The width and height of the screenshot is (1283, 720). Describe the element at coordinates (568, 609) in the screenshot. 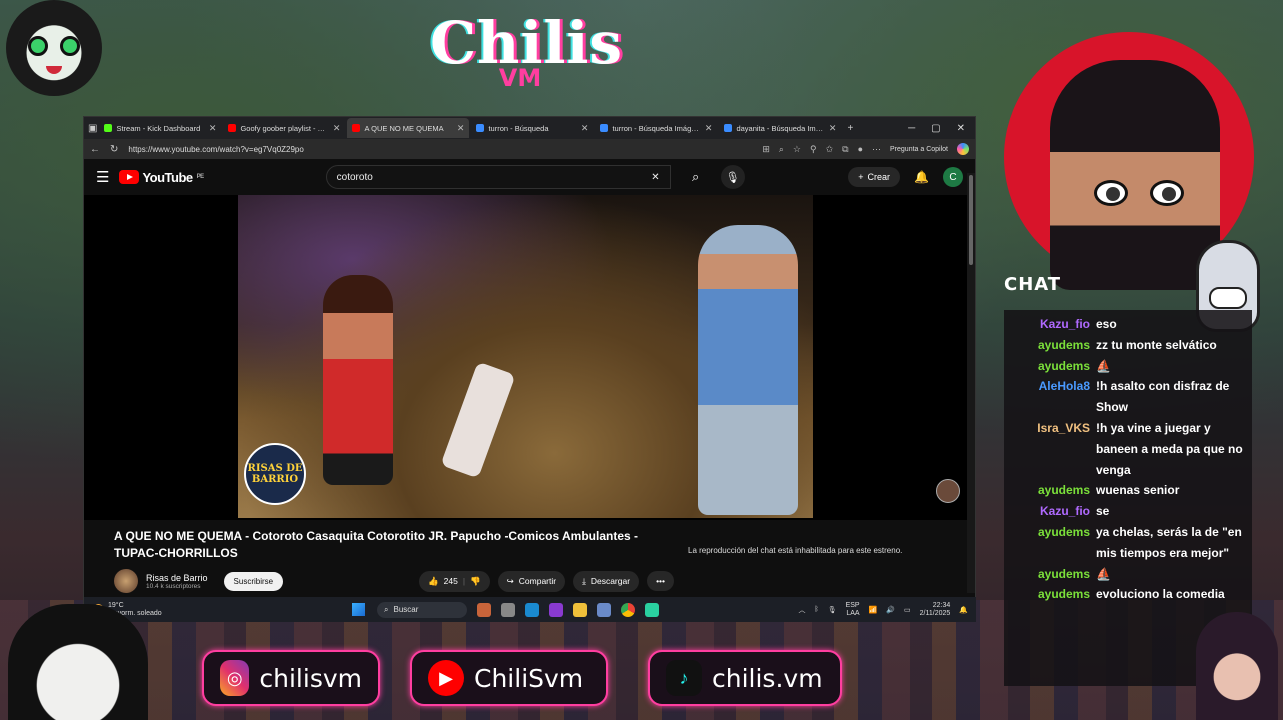

I see `taskbar-apps` at that location.